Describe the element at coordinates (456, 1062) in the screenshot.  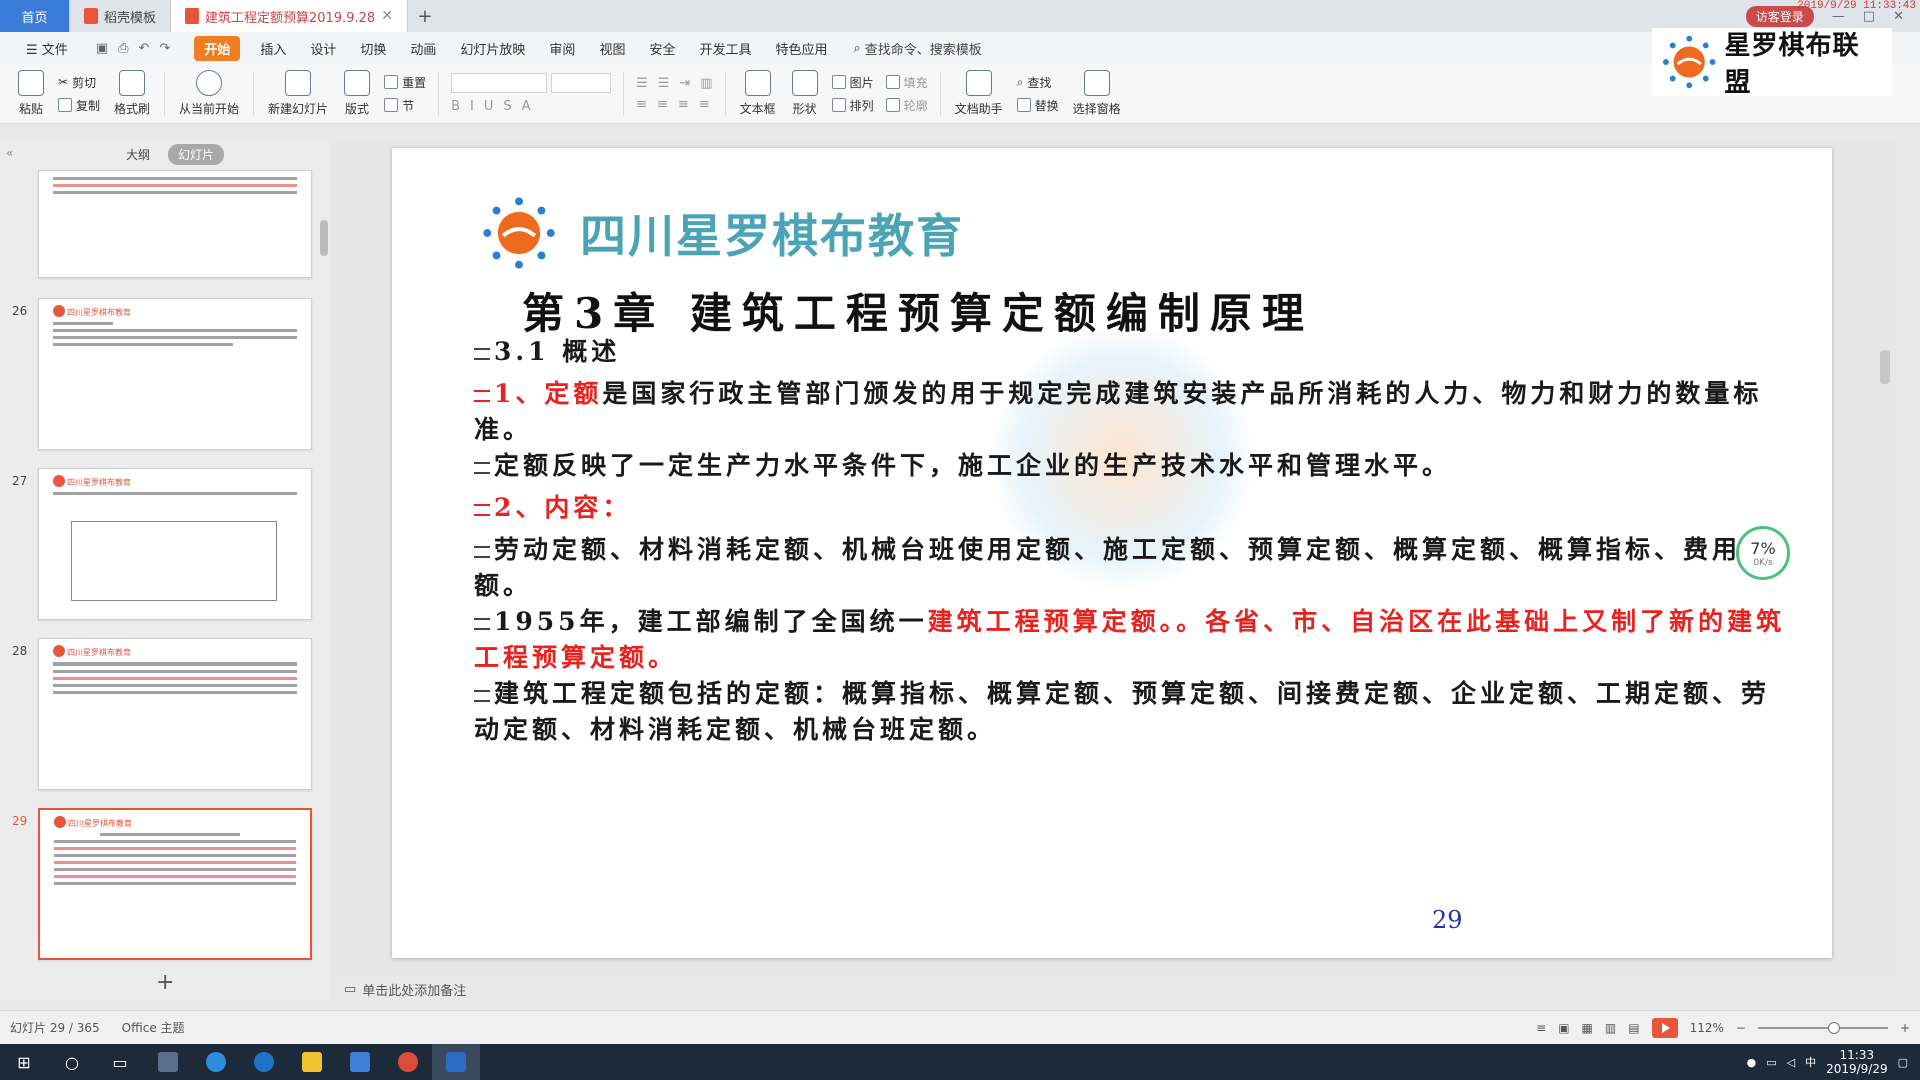
I see `wps-app-icon` at that location.